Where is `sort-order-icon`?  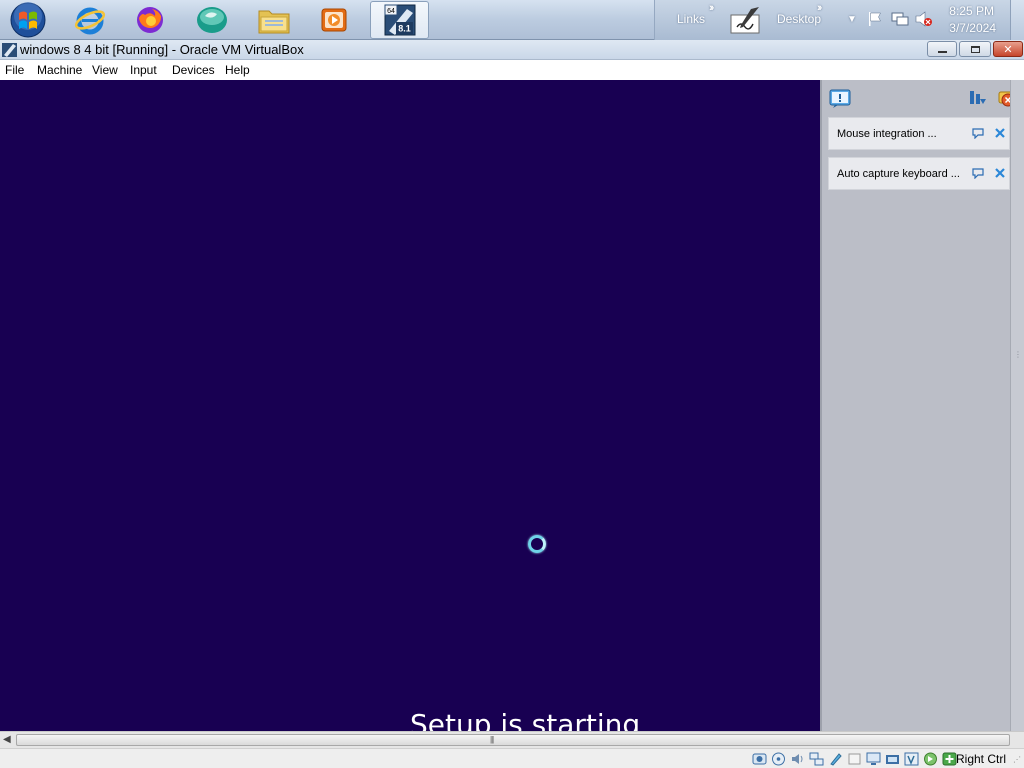
sort-order-icon is located at coordinates (977, 98).